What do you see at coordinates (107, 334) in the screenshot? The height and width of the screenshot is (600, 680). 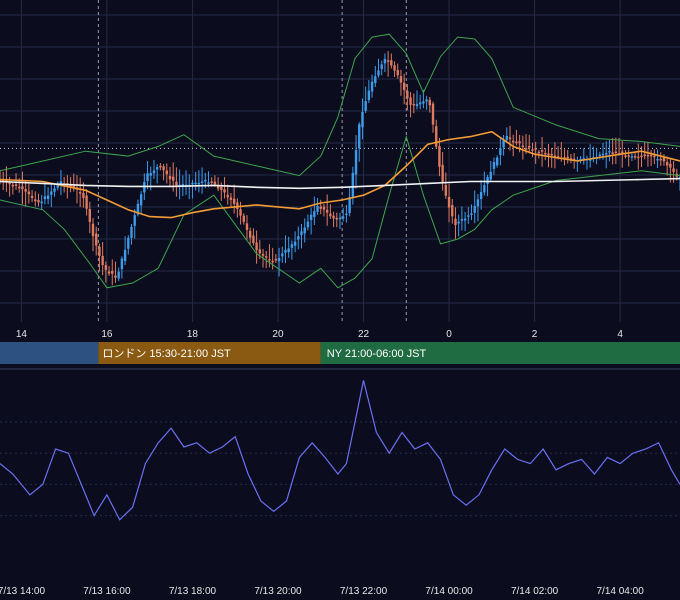 I see `x-tick-label: 16` at bounding box center [107, 334].